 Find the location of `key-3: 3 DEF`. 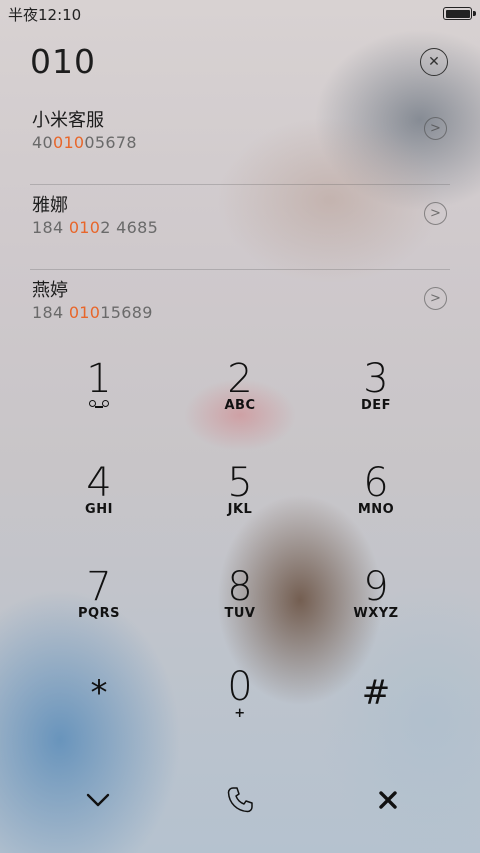

key-3: 3 DEF is located at coordinates (376, 404).